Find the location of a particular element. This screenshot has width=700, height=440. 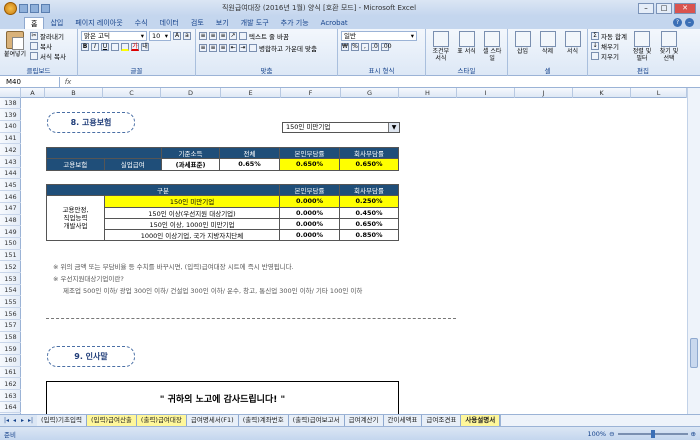

align-left-icon: ≡ is located at coordinates (203, 48).